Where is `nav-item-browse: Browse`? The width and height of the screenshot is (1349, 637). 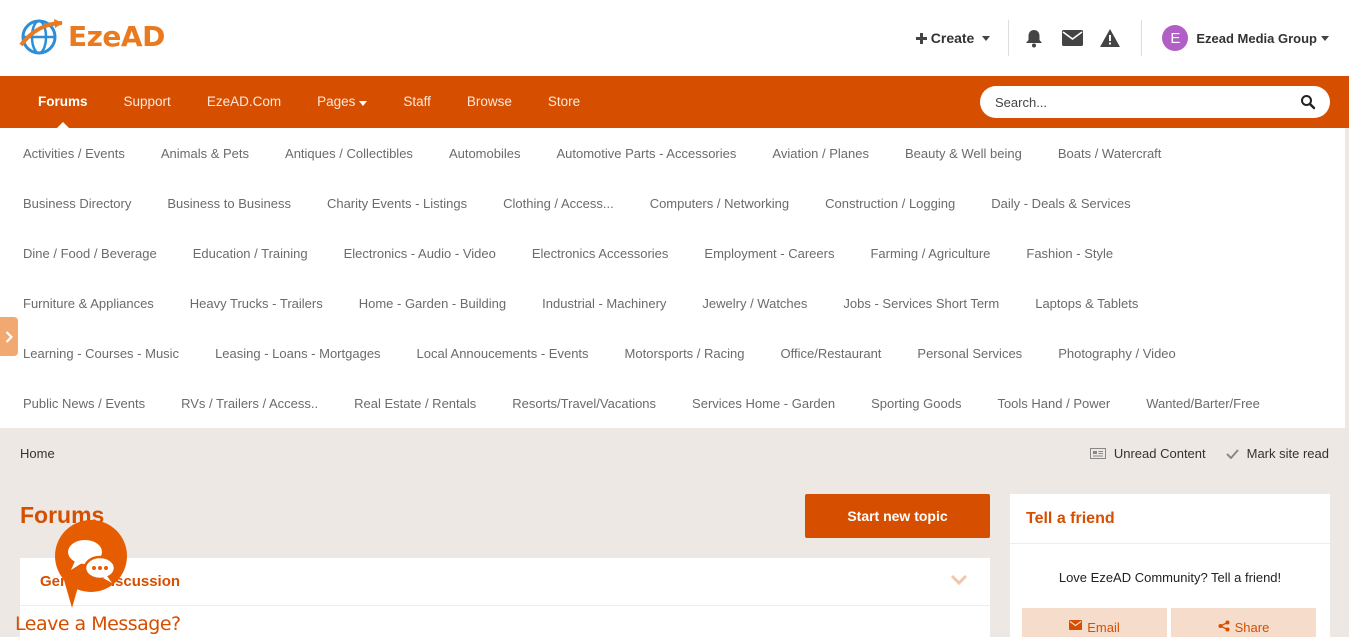 nav-item-browse: Browse is located at coordinates (489, 102).